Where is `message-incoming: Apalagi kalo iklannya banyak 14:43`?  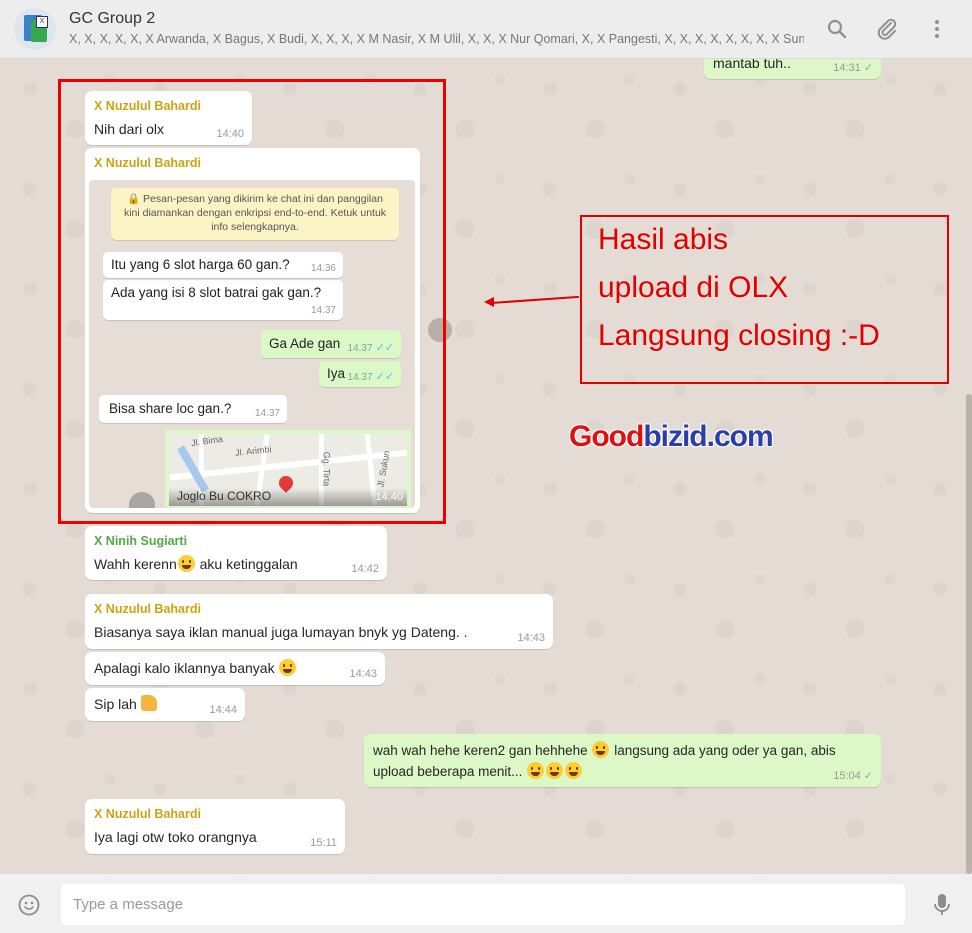
message-incoming: Apalagi kalo iklannya banyak 14:43 is located at coordinates (235, 668).